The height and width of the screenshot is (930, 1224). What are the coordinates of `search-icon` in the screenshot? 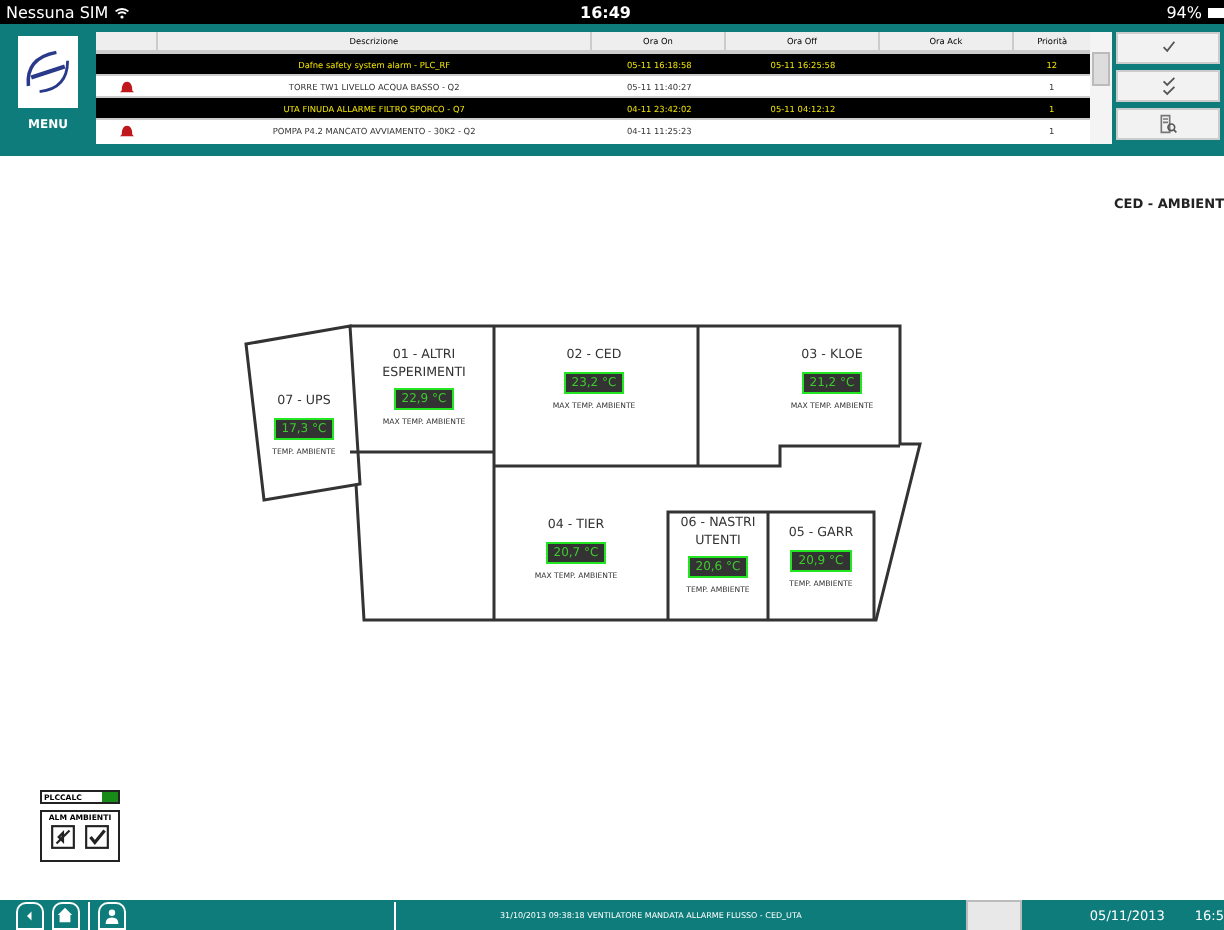 It's located at (1168, 124).